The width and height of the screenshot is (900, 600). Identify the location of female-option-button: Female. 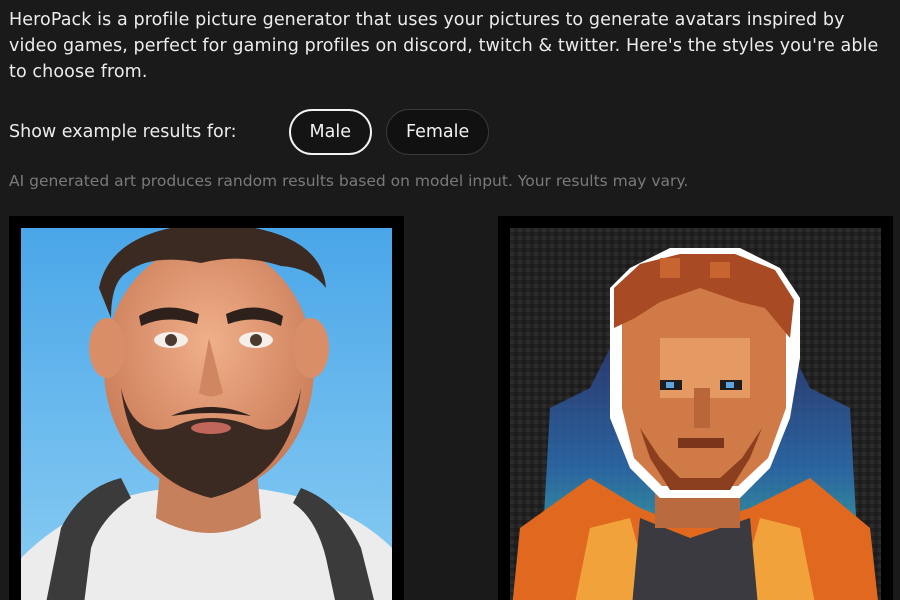
(437, 132).